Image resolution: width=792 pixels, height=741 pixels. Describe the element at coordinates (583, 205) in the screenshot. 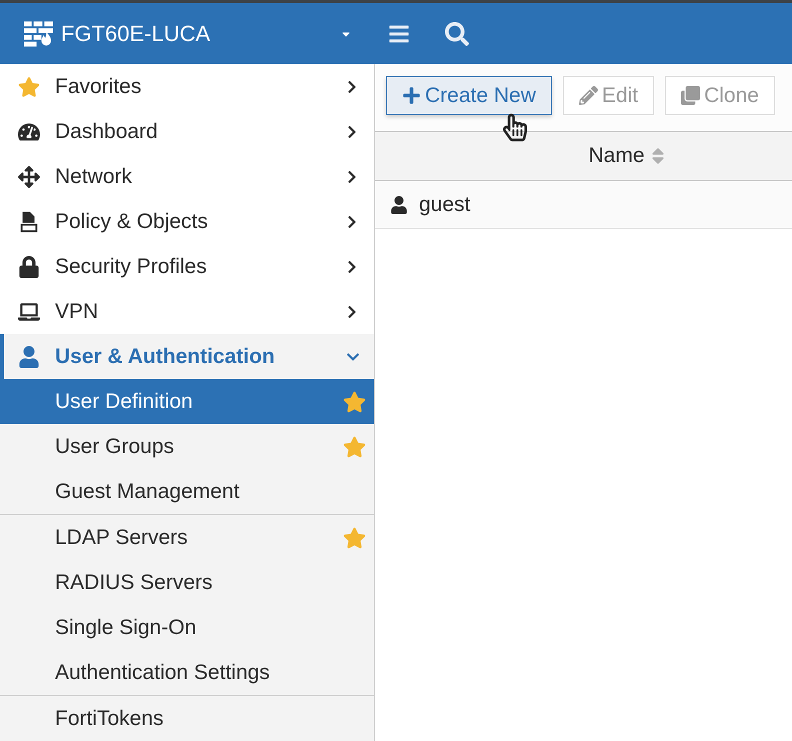

I see `table-row: guest` at that location.